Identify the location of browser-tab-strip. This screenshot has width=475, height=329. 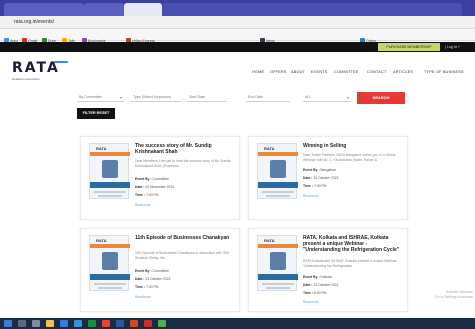
(237, 8).